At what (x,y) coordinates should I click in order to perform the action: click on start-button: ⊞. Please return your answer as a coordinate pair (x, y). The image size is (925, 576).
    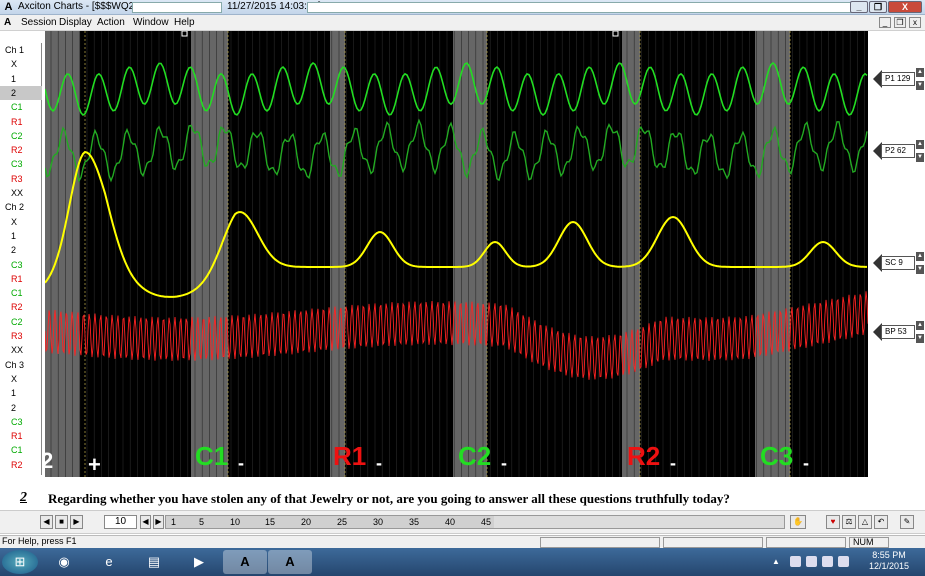
    Looking at the image, I should click on (20, 562).